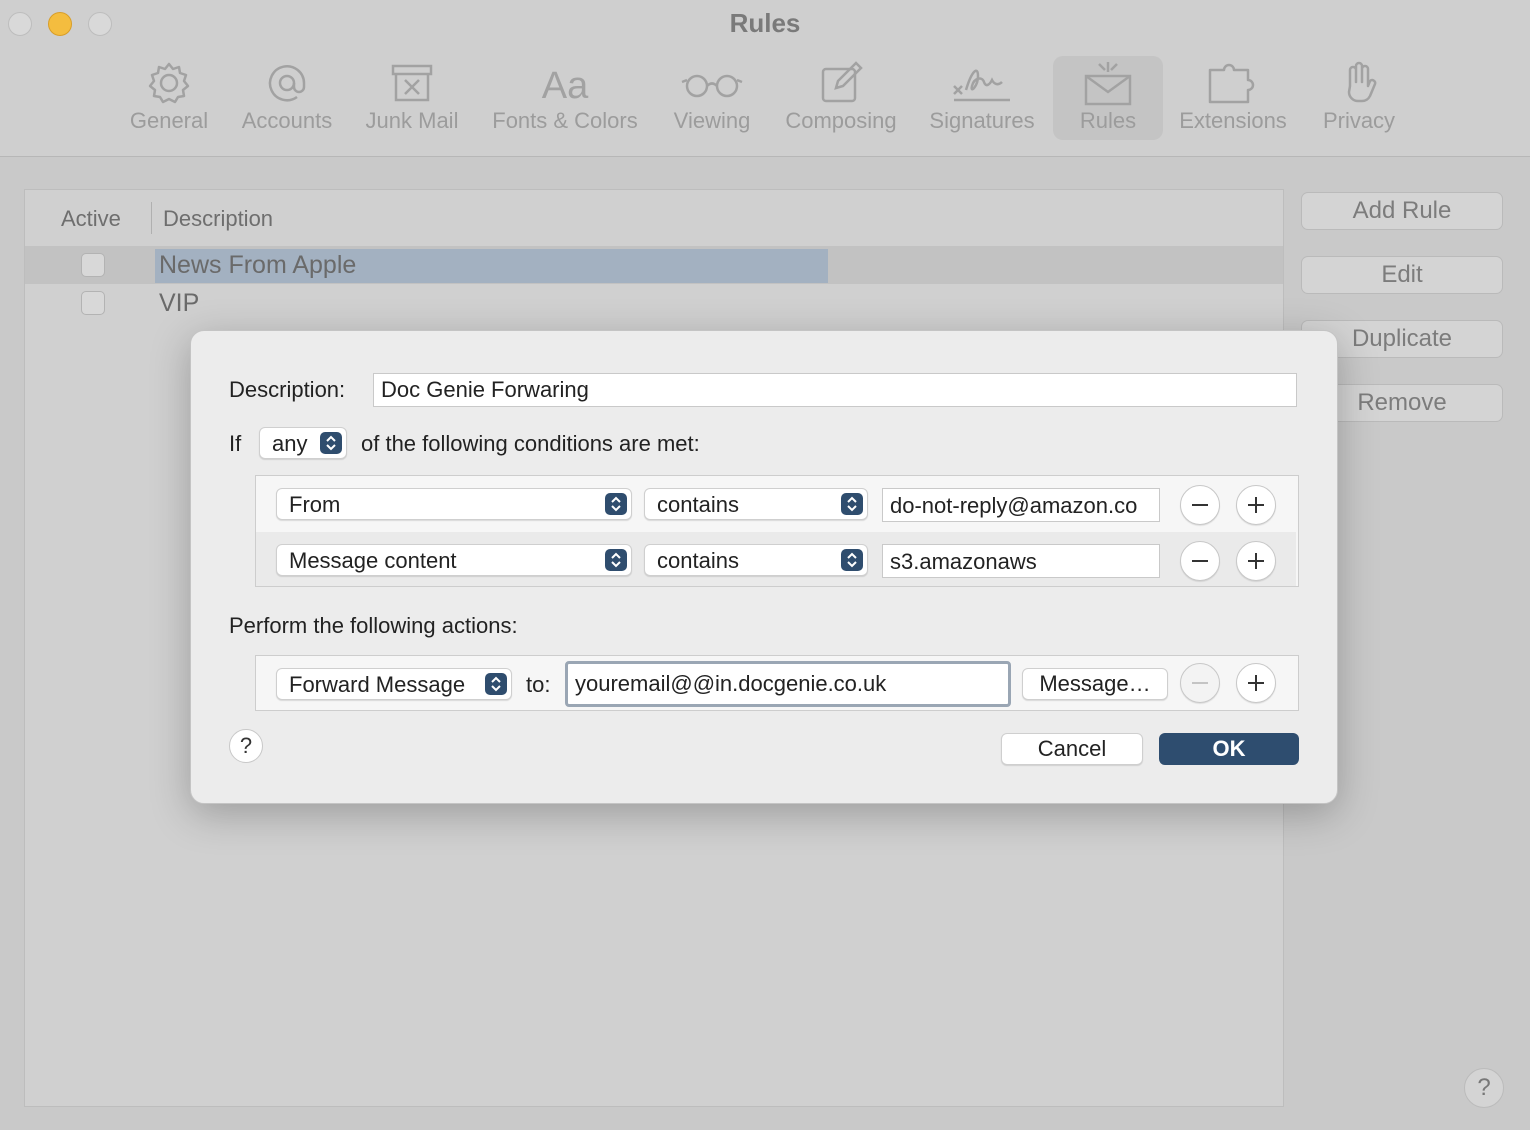  I want to click on toolbar-composing: Composing, so click(841, 98).